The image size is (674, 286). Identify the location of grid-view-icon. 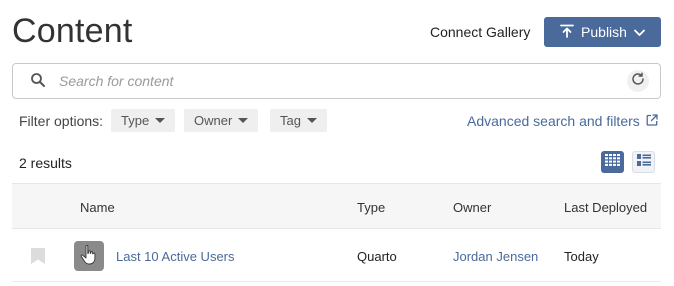
(612, 162).